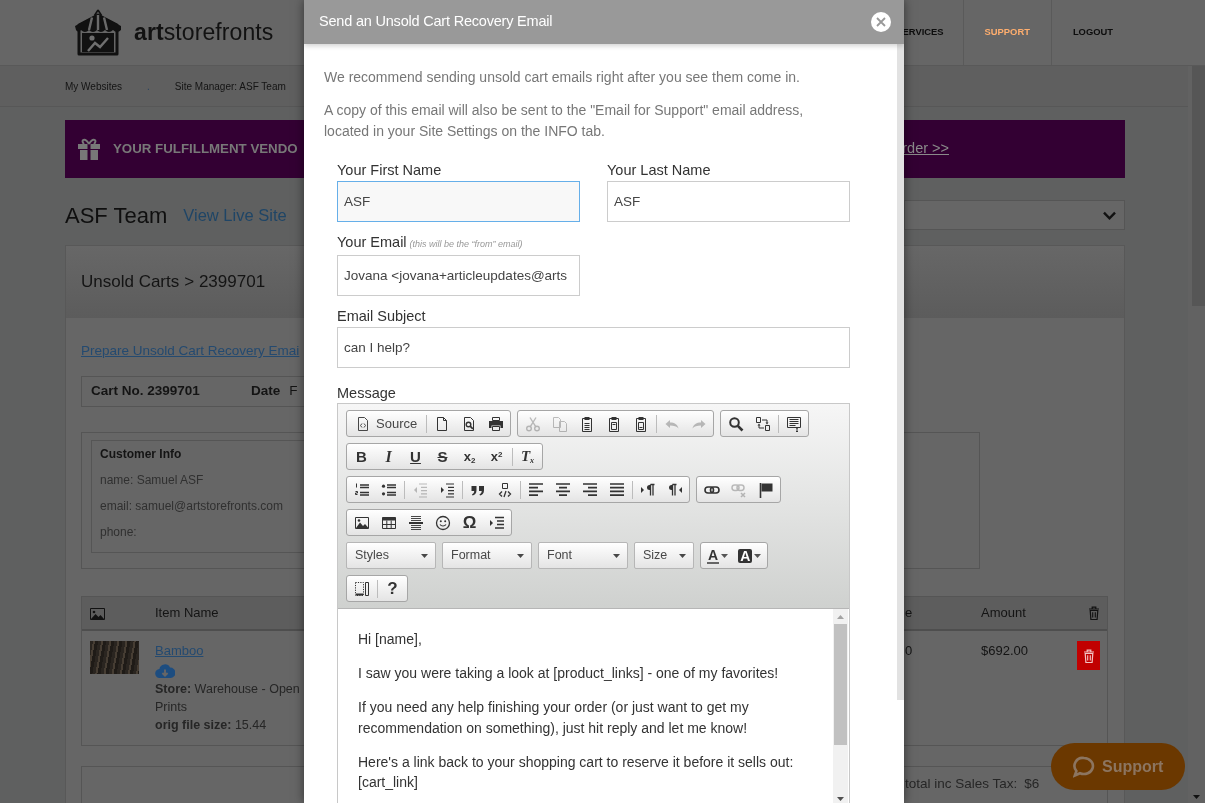 The image size is (1205, 803). I want to click on code-file-icon, so click(363, 423).